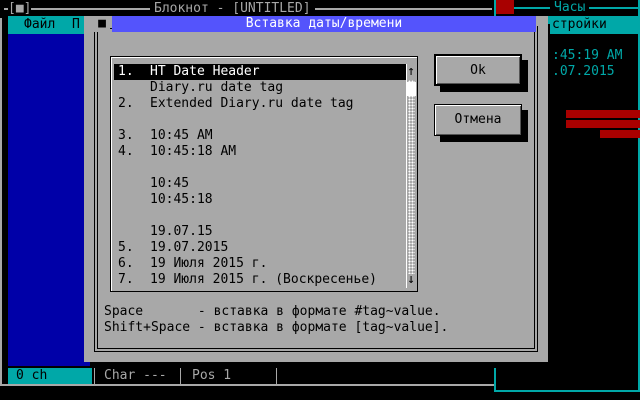 This screenshot has height=400, width=640. Describe the element at coordinates (181, 135) in the screenshot. I see `list-item-label: 10:45 AM` at that location.